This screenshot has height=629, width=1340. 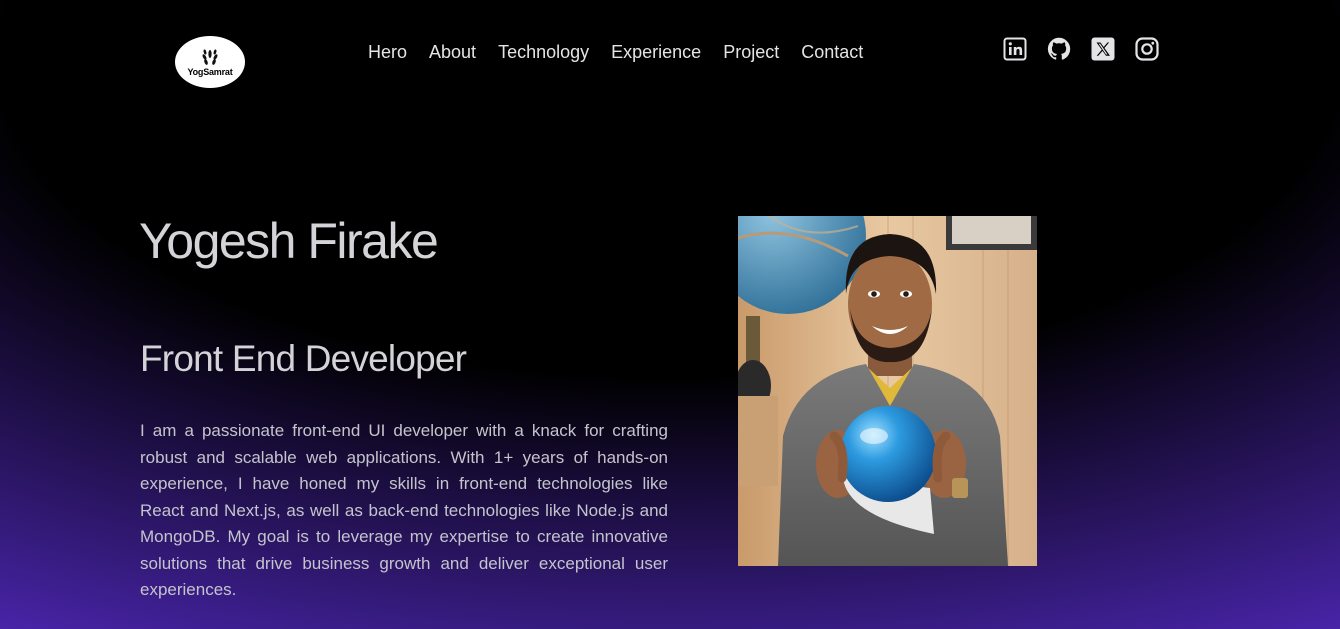 What do you see at coordinates (210, 71) in the screenshot?
I see `logo-text: YogSamrat` at bounding box center [210, 71].